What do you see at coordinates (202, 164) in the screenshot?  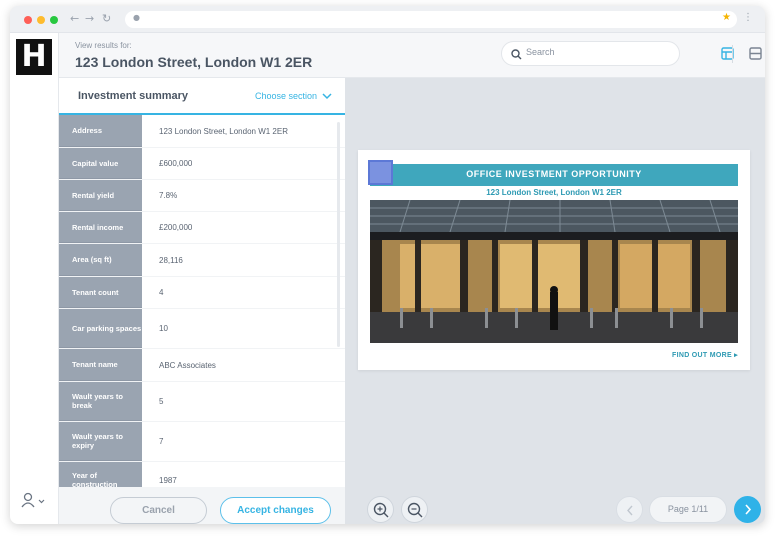 I see `table-row: Capital value £600,000` at bounding box center [202, 164].